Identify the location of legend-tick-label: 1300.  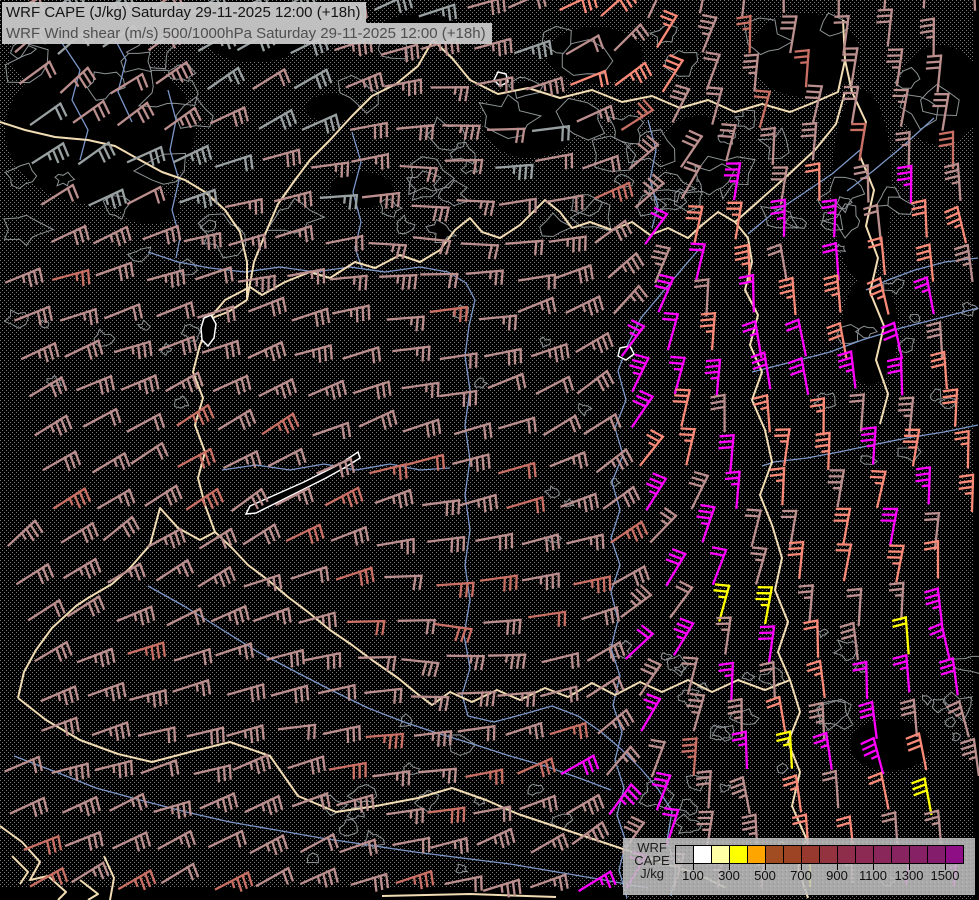
(909, 875).